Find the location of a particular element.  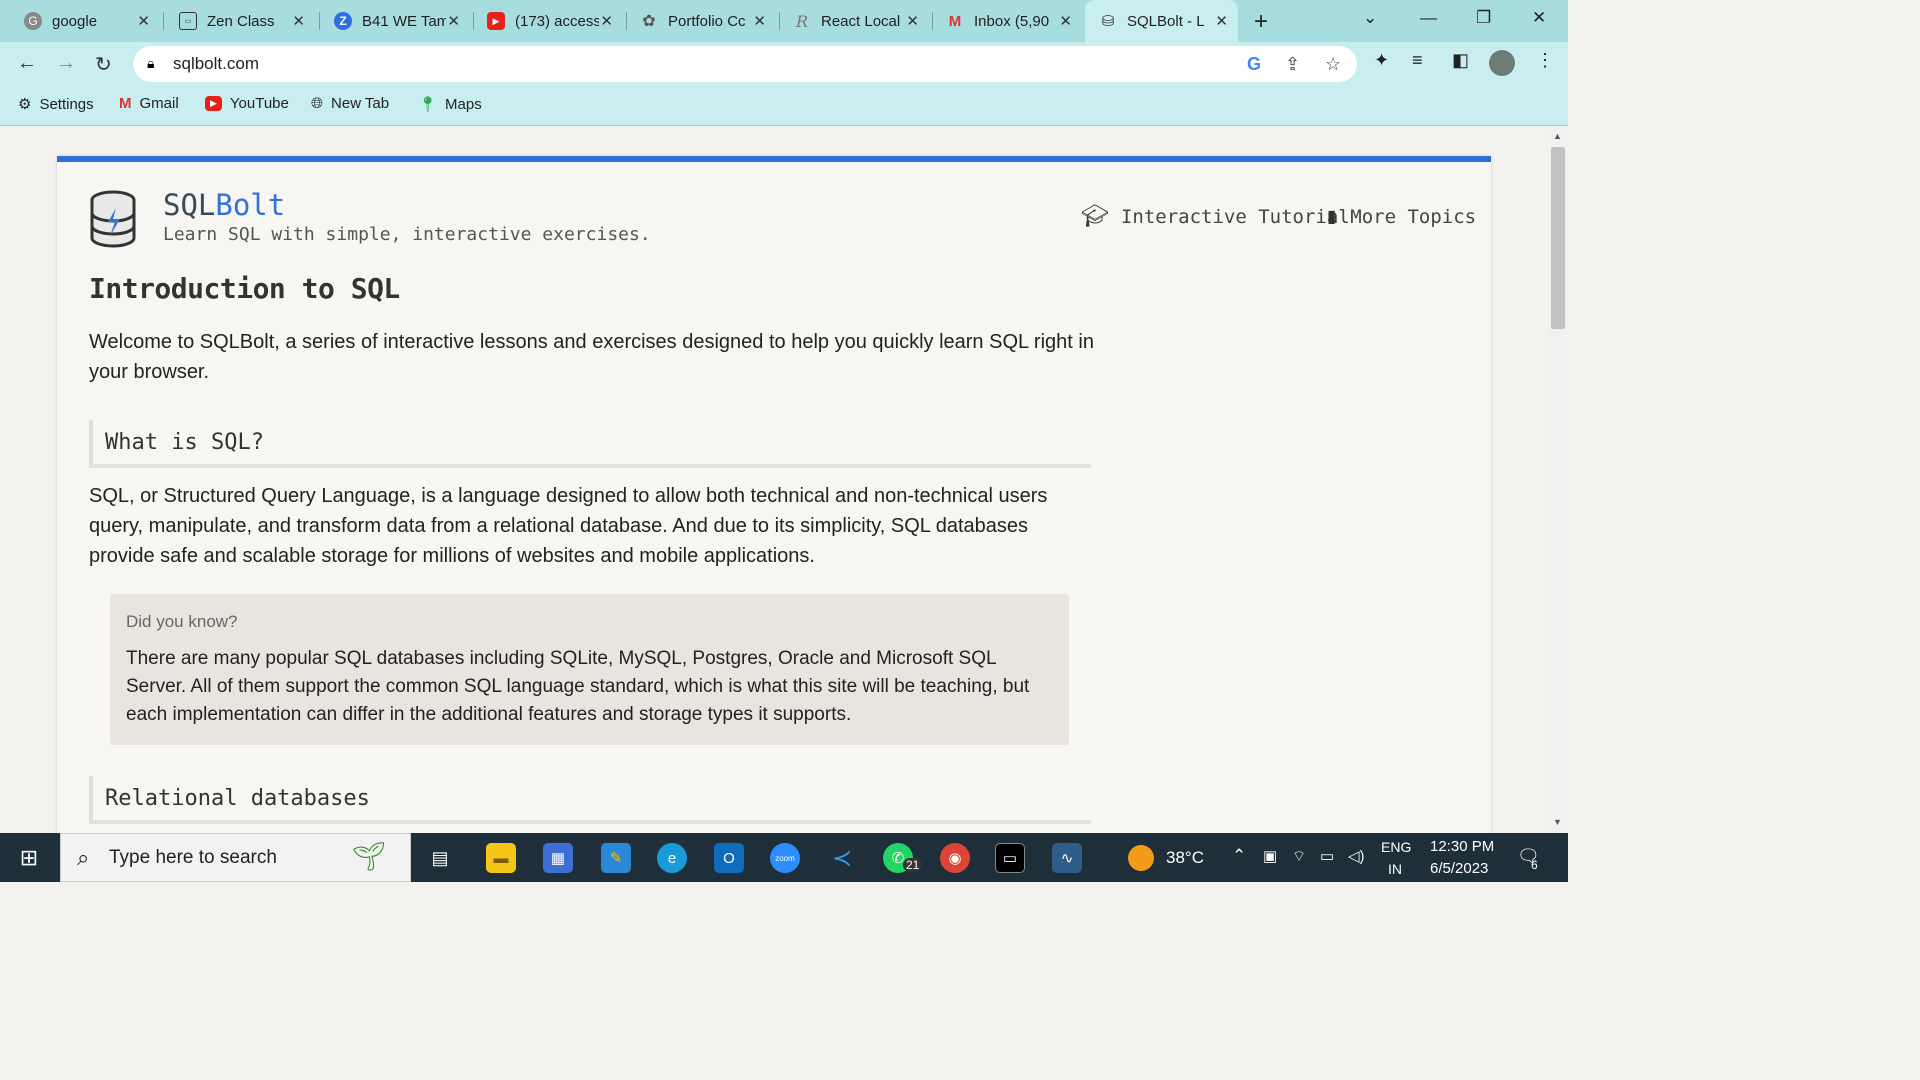

profile-avatar is located at coordinates (1502, 63).